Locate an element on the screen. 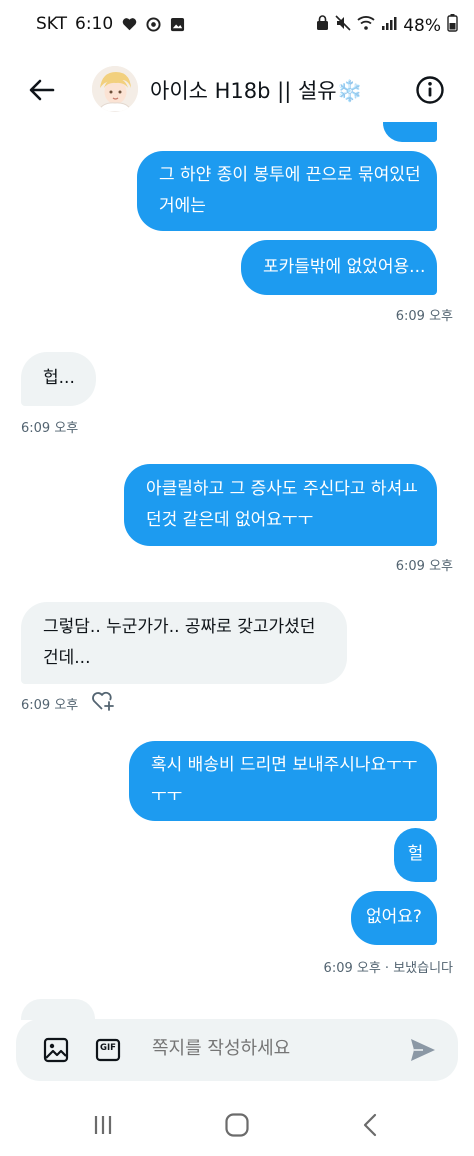 The width and height of the screenshot is (474, 1156). message-bubble: 없어요? is located at coordinates (394, 918).